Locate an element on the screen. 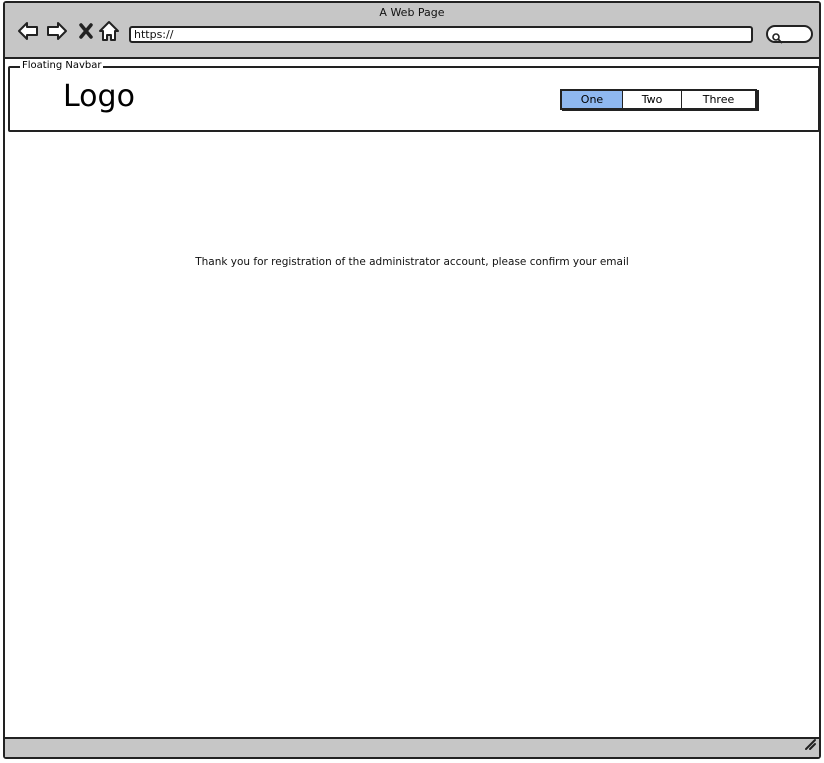 This screenshot has height=763, width=824. nav-tabs: One Two Three is located at coordinates (658, 99).